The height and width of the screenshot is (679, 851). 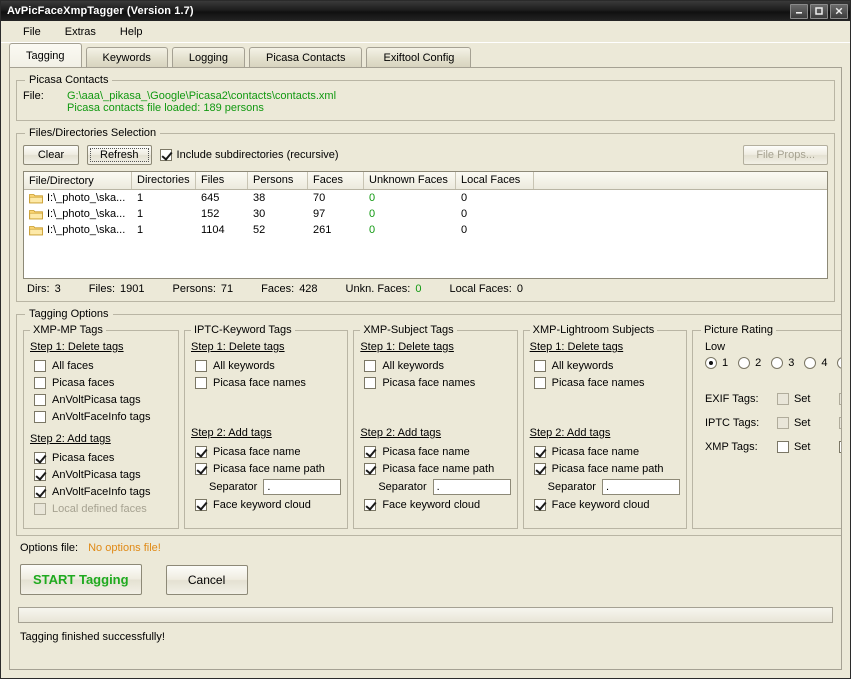 What do you see at coordinates (208, 57) in the screenshot?
I see `tab-logging: Logging` at bounding box center [208, 57].